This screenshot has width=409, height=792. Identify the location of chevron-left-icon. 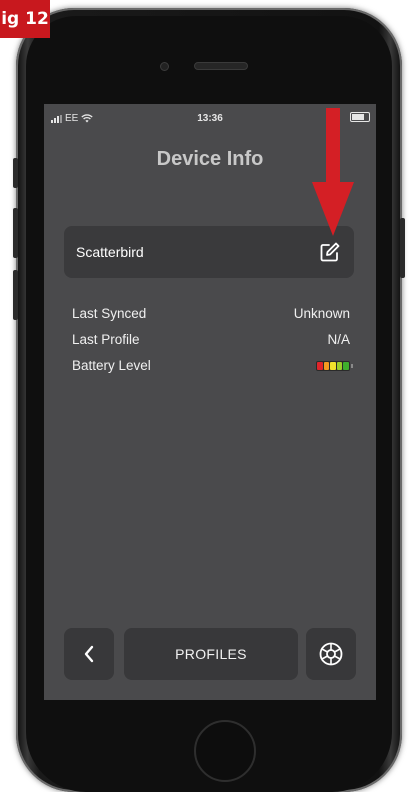
(89, 654).